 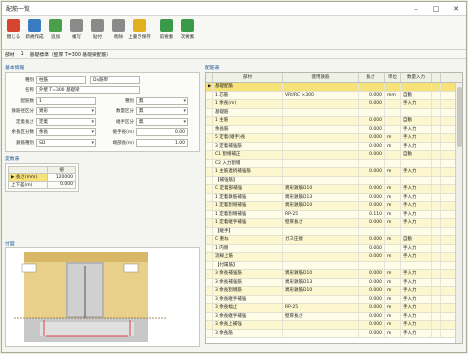 What do you see at coordinates (416, 121) in the screenshot?
I see `grid-cell: 自動` at bounding box center [416, 121].